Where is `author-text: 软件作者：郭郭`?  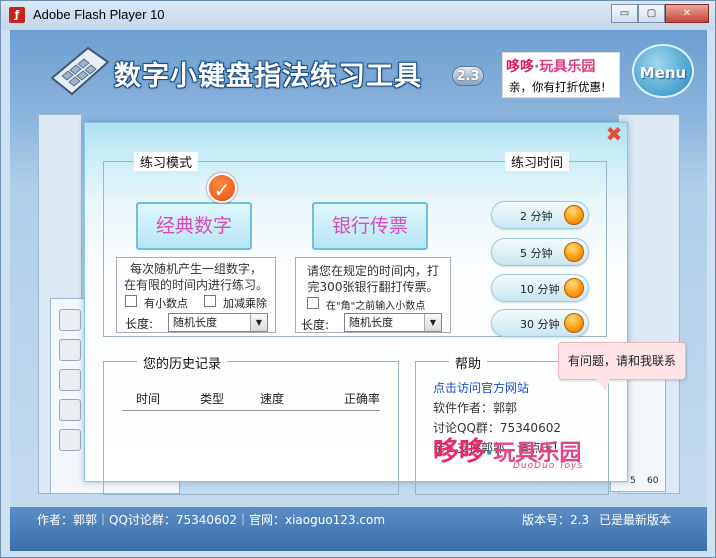
author-text: 软件作者：郭郭 is located at coordinates (475, 408).